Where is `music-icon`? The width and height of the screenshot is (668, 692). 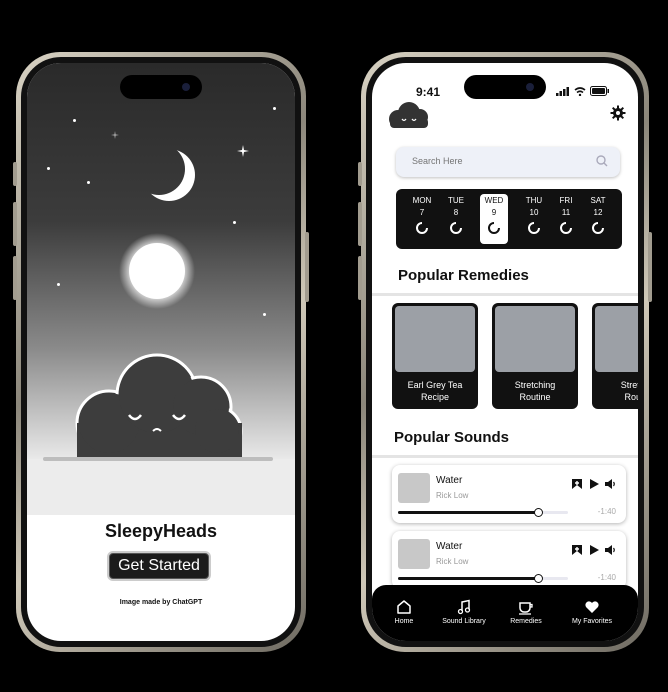
music-icon is located at coordinates (464, 607).